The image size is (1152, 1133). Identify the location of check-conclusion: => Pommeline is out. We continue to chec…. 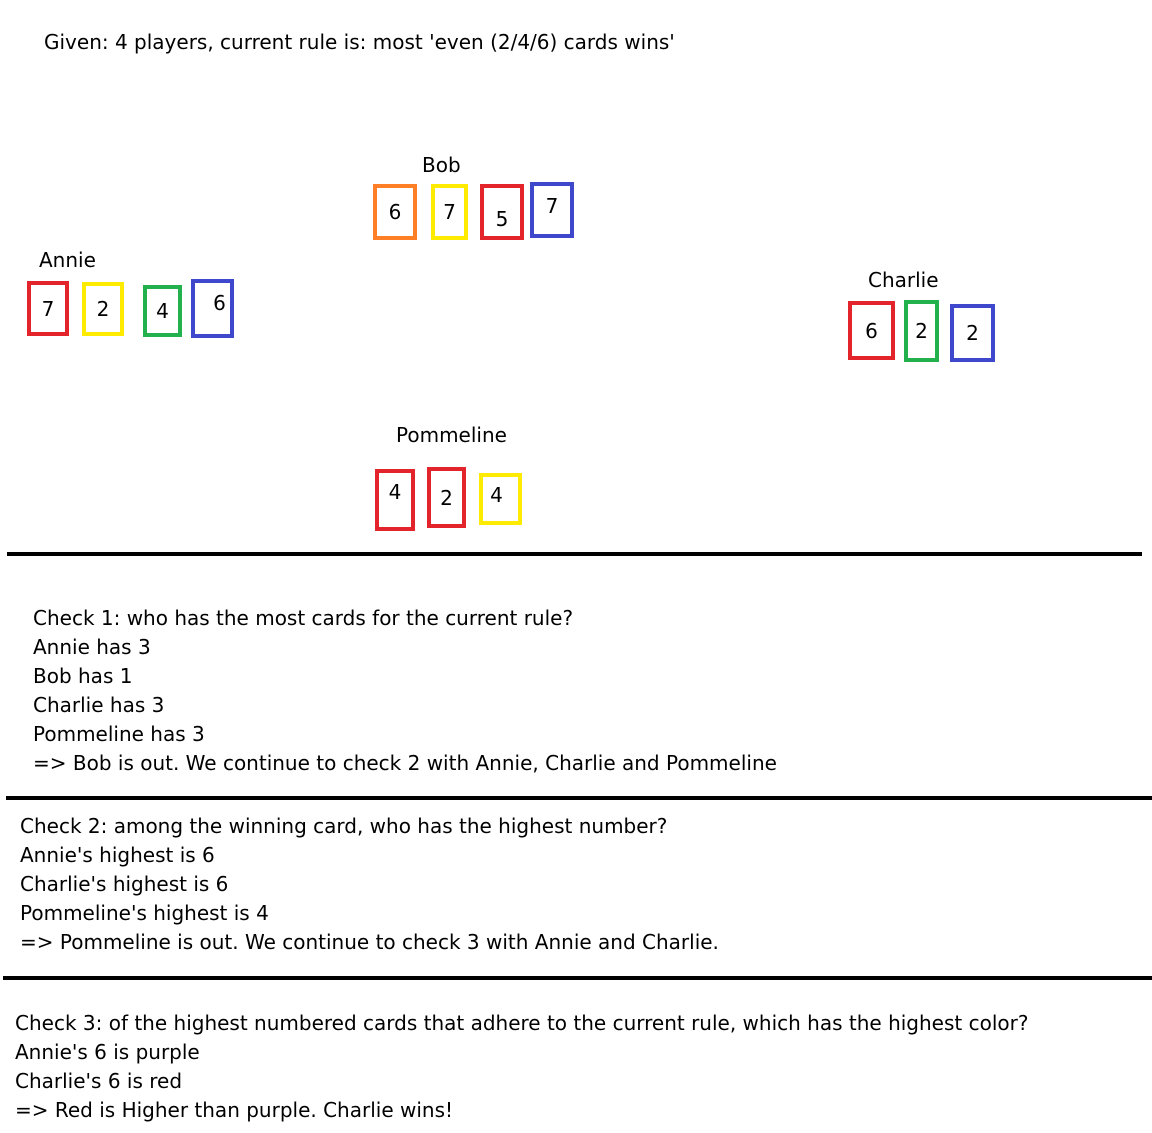
(369, 942).